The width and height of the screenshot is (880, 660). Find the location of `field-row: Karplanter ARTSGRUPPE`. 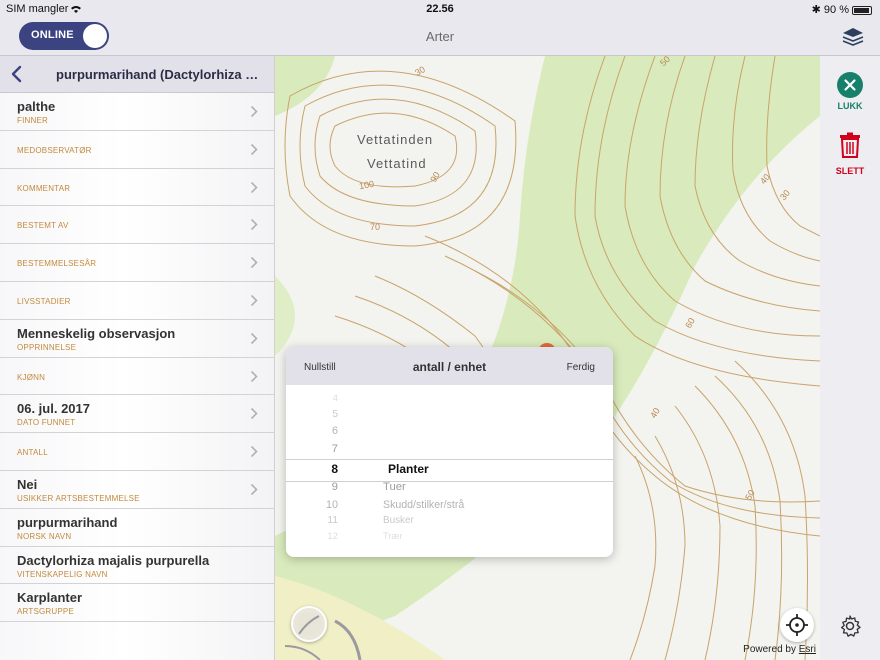

field-row: Karplanter ARTSGRUPPE is located at coordinates (137, 603).